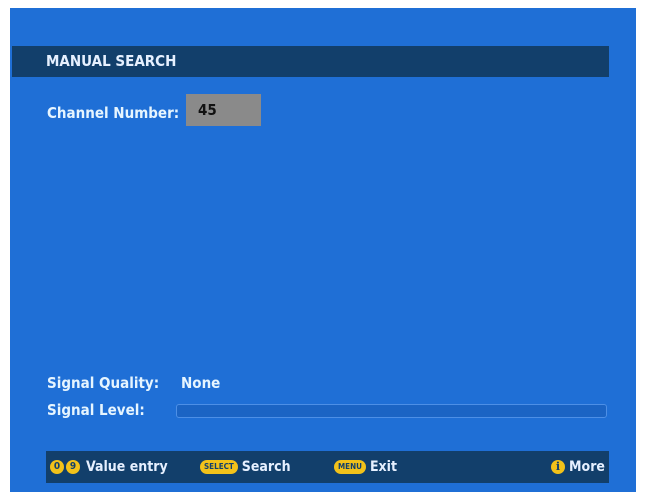 The height and width of the screenshot is (502, 650). What do you see at coordinates (350, 467) in the screenshot?
I see `menu-key-icon: MENU` at bounding box center [350, 467].